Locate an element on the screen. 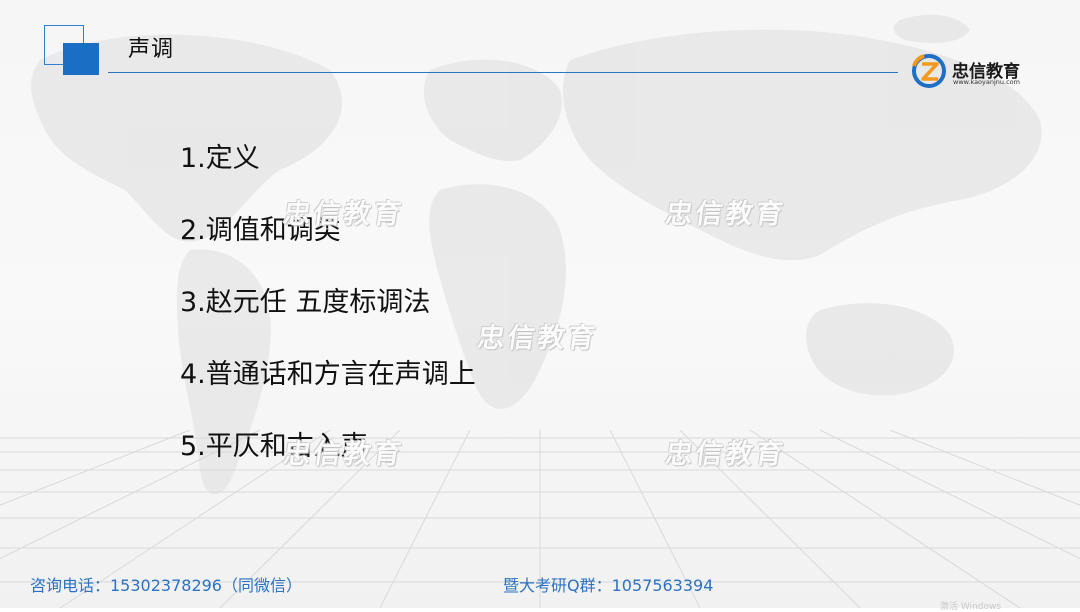 This screenshot has width=1080, height=612. slide-title: 声调 is located at coordinates (151, 49).